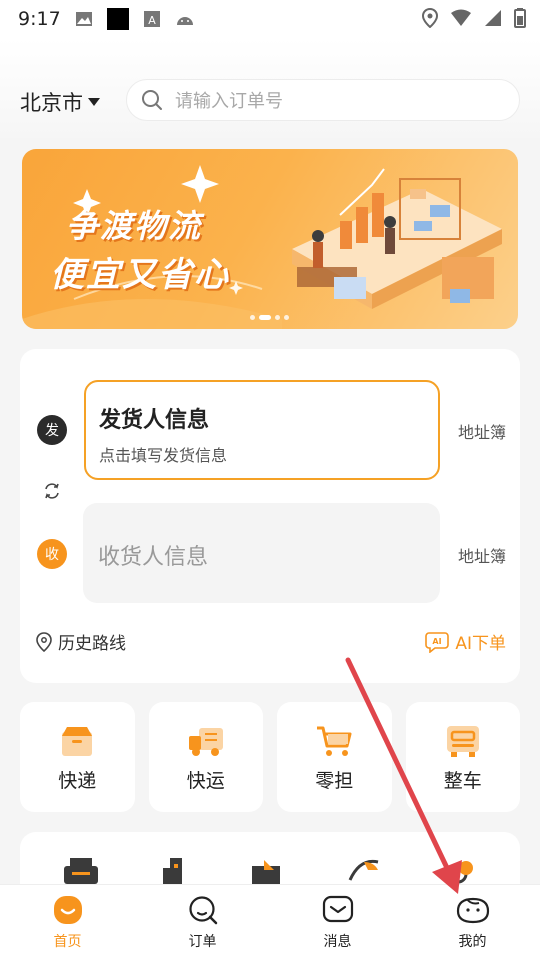 Image resolution: width=540 pixels, height=960 pixels. I want to click on delivery-icon, so click(268, 871).